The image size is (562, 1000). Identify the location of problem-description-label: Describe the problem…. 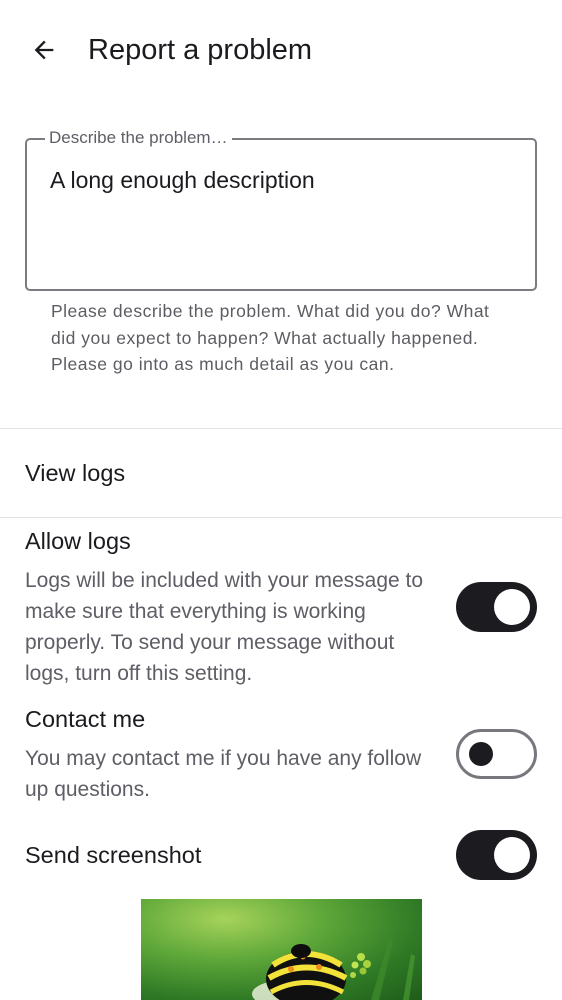
(138, 138).